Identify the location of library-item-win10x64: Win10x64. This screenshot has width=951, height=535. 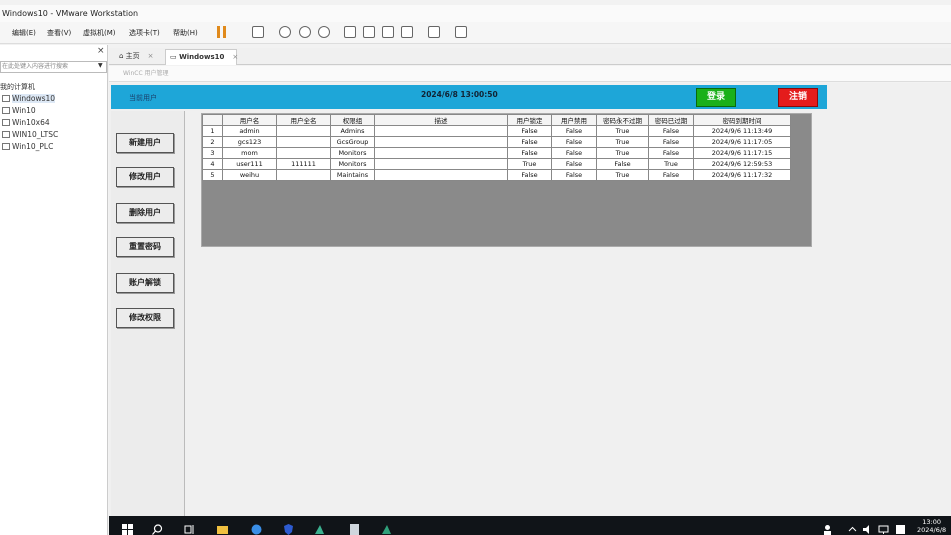
(26, 122).